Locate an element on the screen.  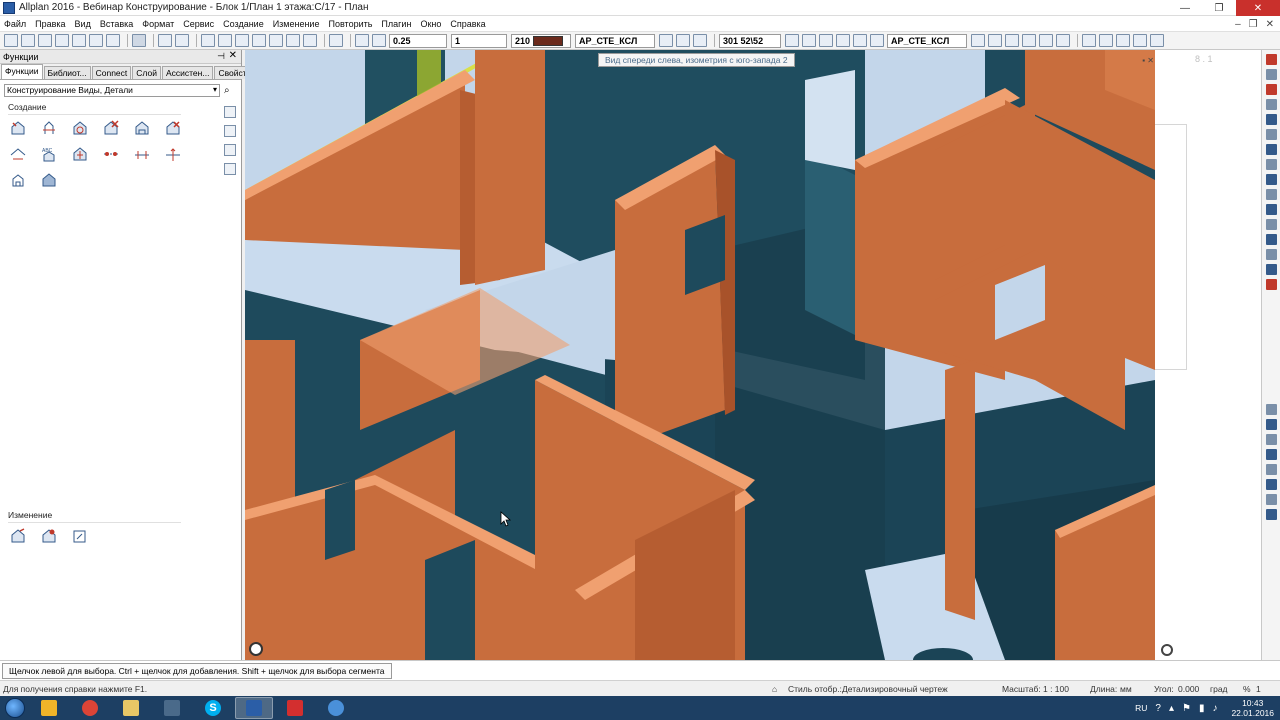
minimize-button: — is located at coordinates (1185, 8).